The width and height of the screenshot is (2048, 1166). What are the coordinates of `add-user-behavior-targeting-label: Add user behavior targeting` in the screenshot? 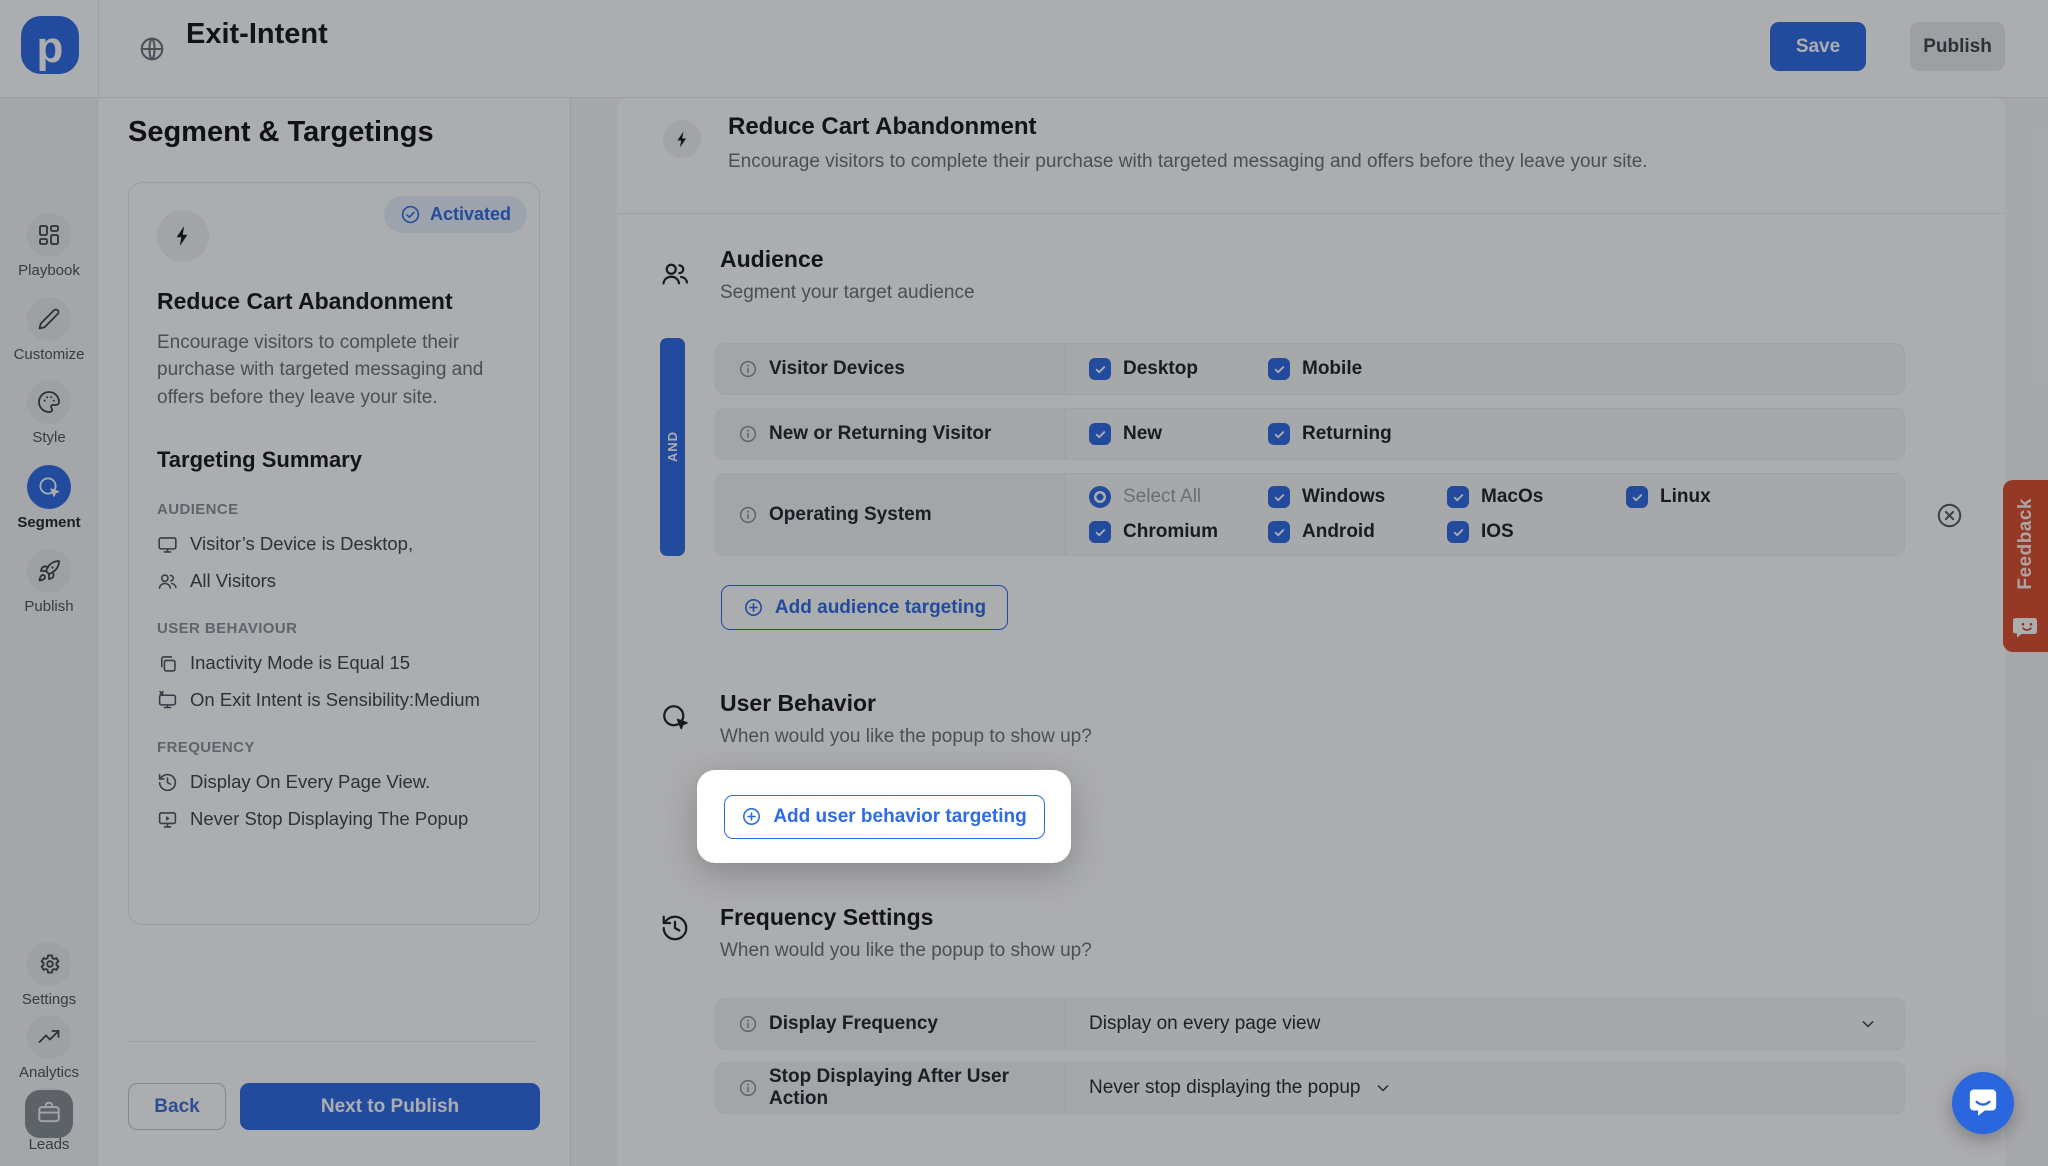 It's located at (900, 816).